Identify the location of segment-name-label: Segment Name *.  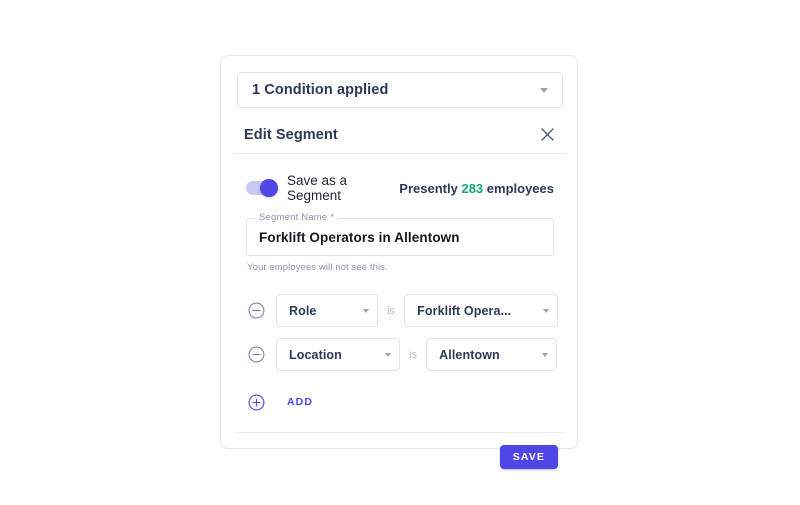
(297, 217).